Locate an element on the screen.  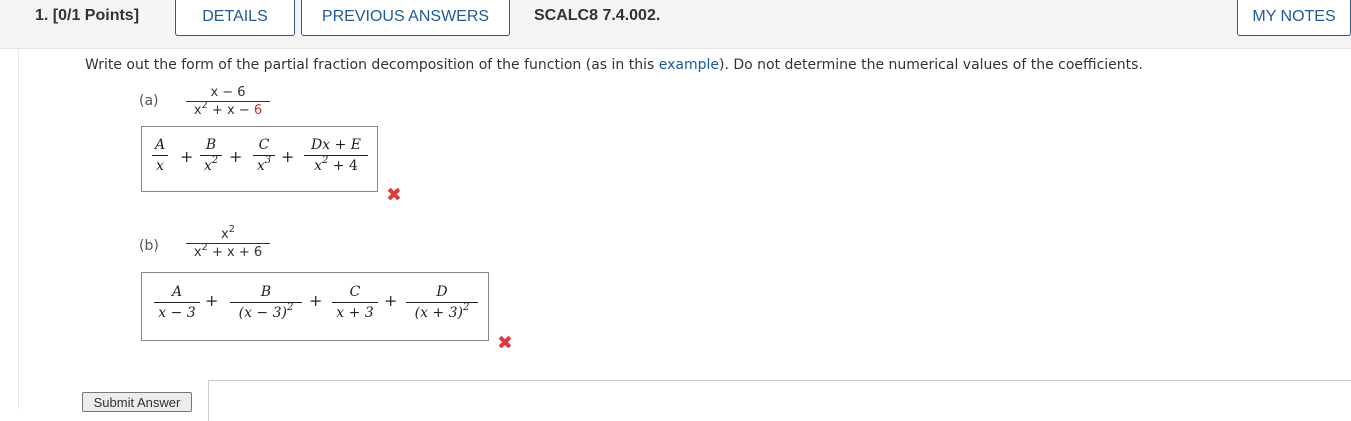
answer-term: Cx3 is located at coordinates (264, 156).